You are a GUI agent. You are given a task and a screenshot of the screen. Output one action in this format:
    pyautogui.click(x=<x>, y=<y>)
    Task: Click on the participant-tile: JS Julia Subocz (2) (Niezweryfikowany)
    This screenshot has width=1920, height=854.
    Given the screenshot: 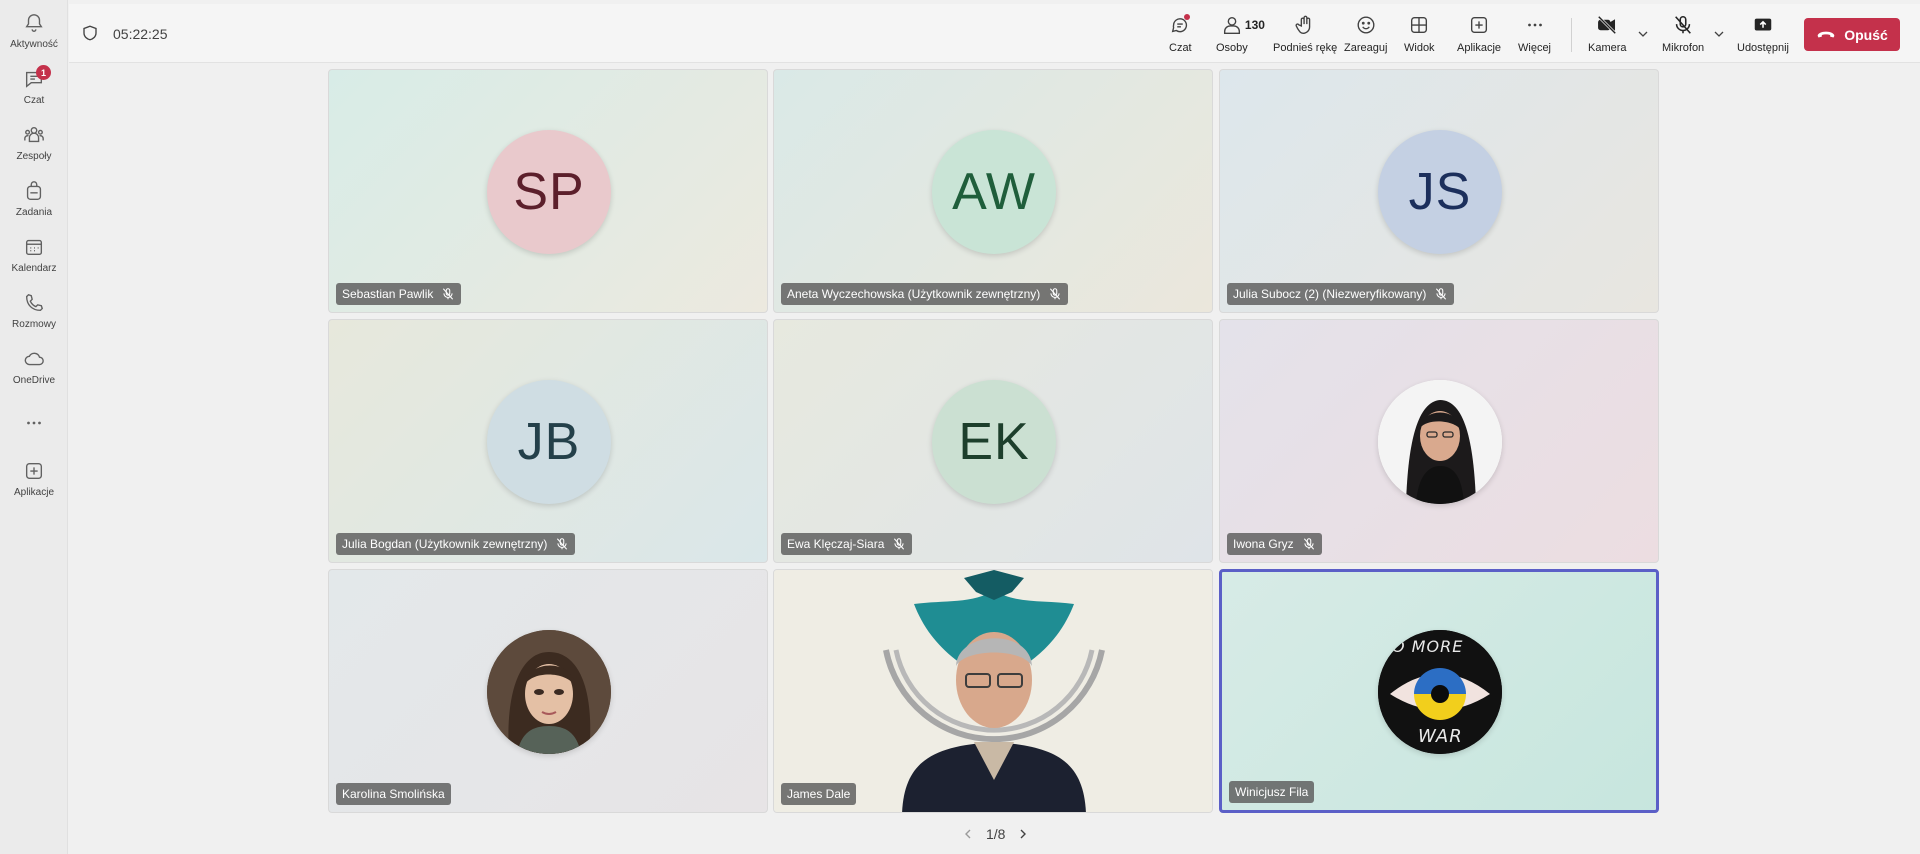 What is the action you would take?
    pyautogui.click(x=1439, y=191)
    